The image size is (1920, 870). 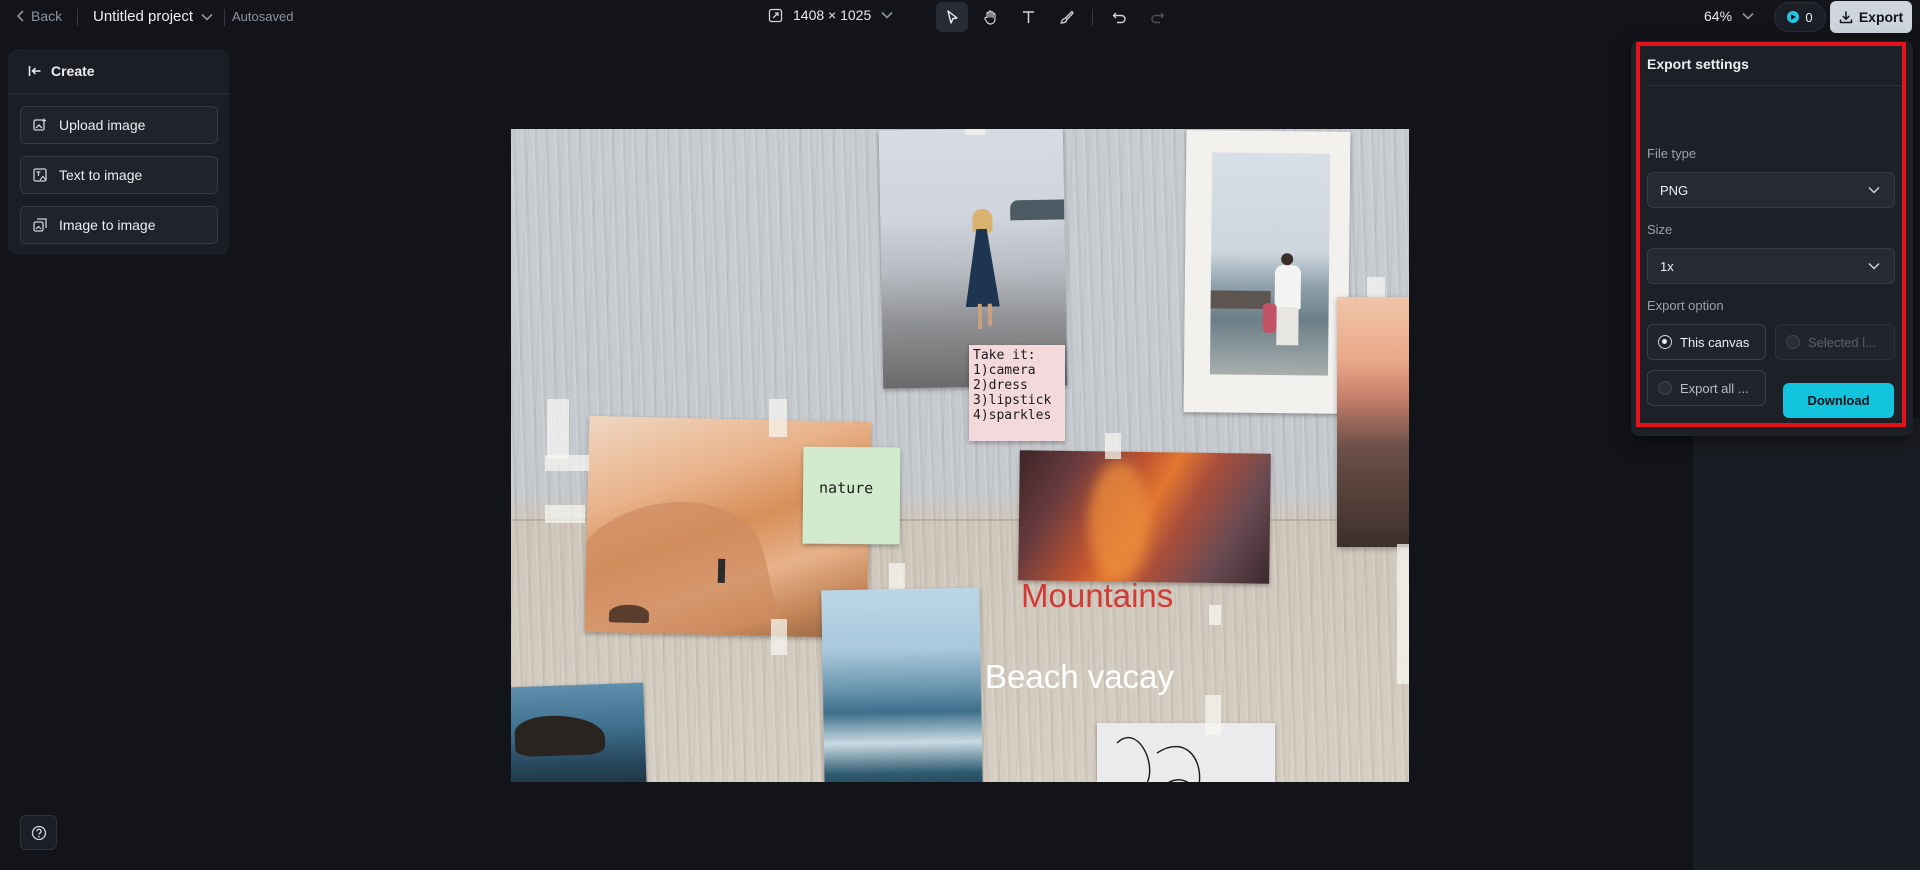 What do you see at coordinates (118, 71) in the screenshot?
I see `create-panel-header: Create` at bounding box center [118, 71].